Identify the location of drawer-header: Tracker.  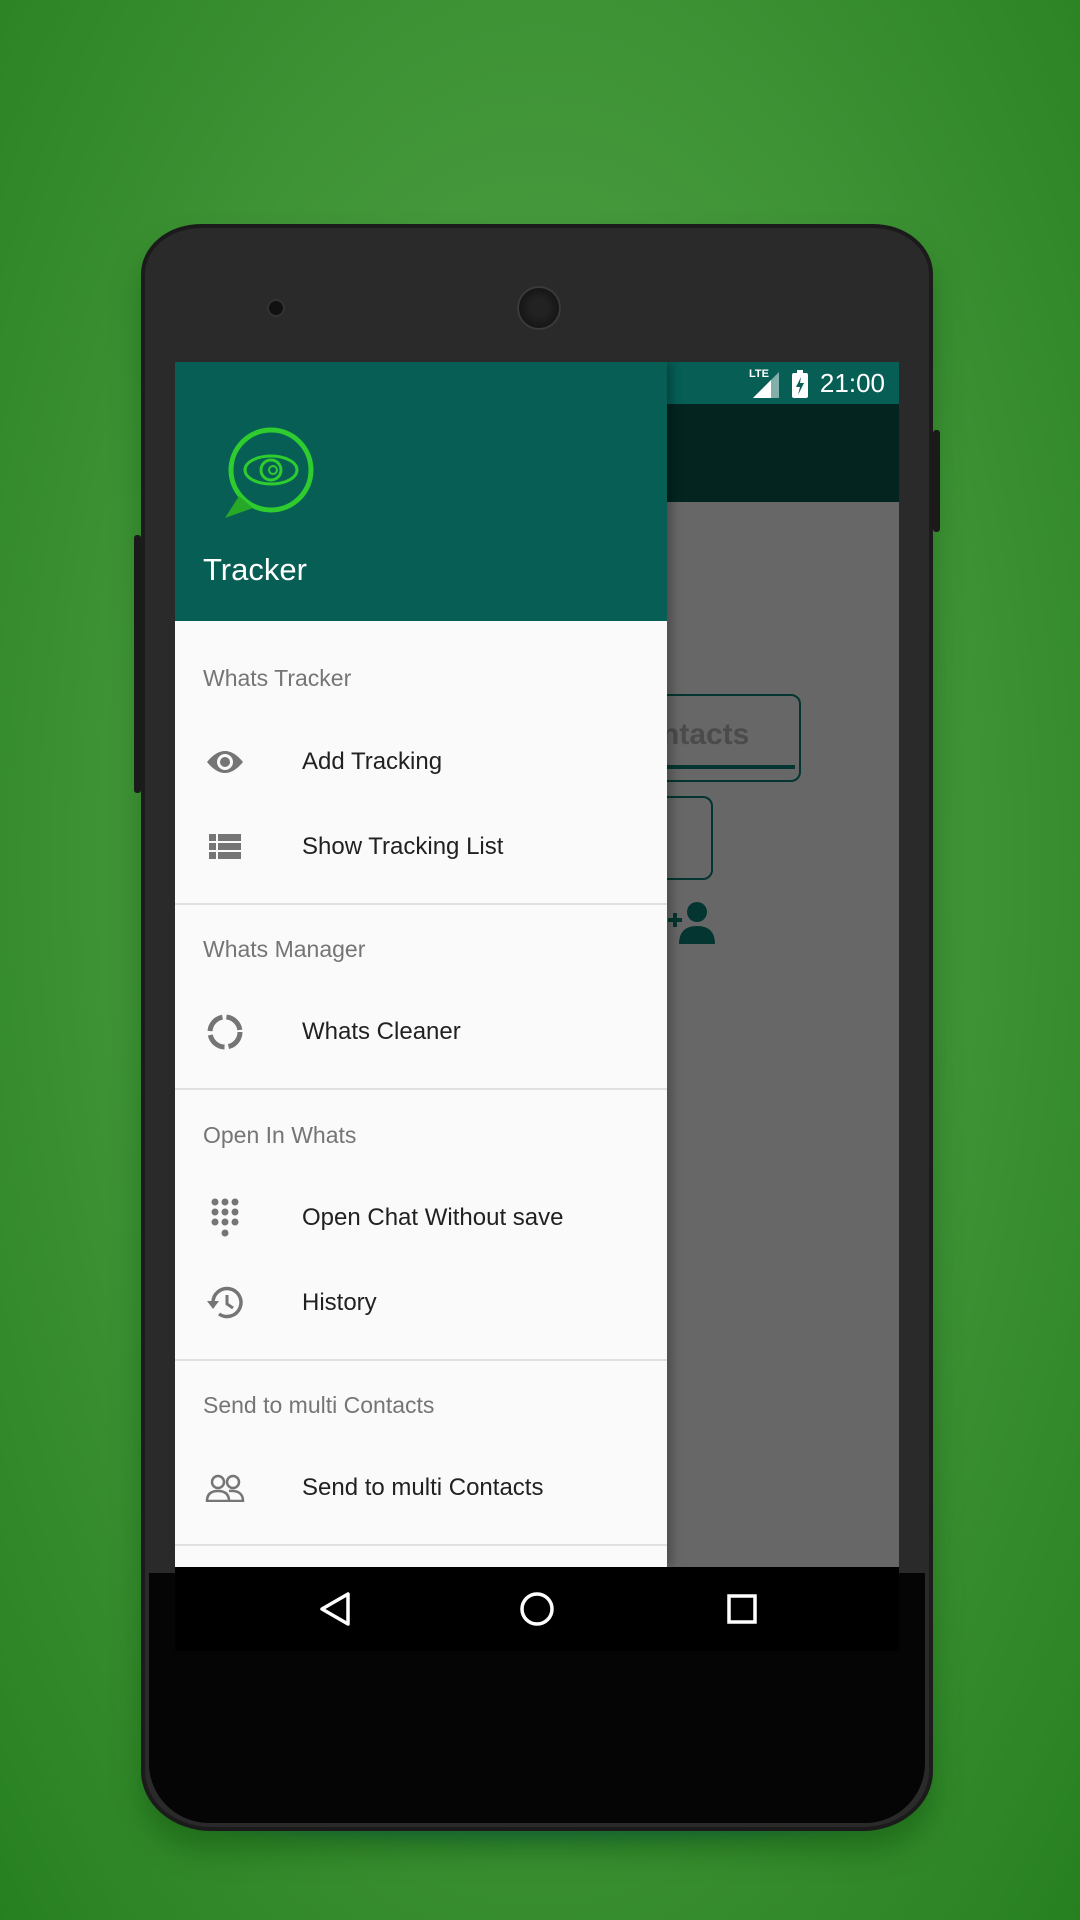
(421, 491).